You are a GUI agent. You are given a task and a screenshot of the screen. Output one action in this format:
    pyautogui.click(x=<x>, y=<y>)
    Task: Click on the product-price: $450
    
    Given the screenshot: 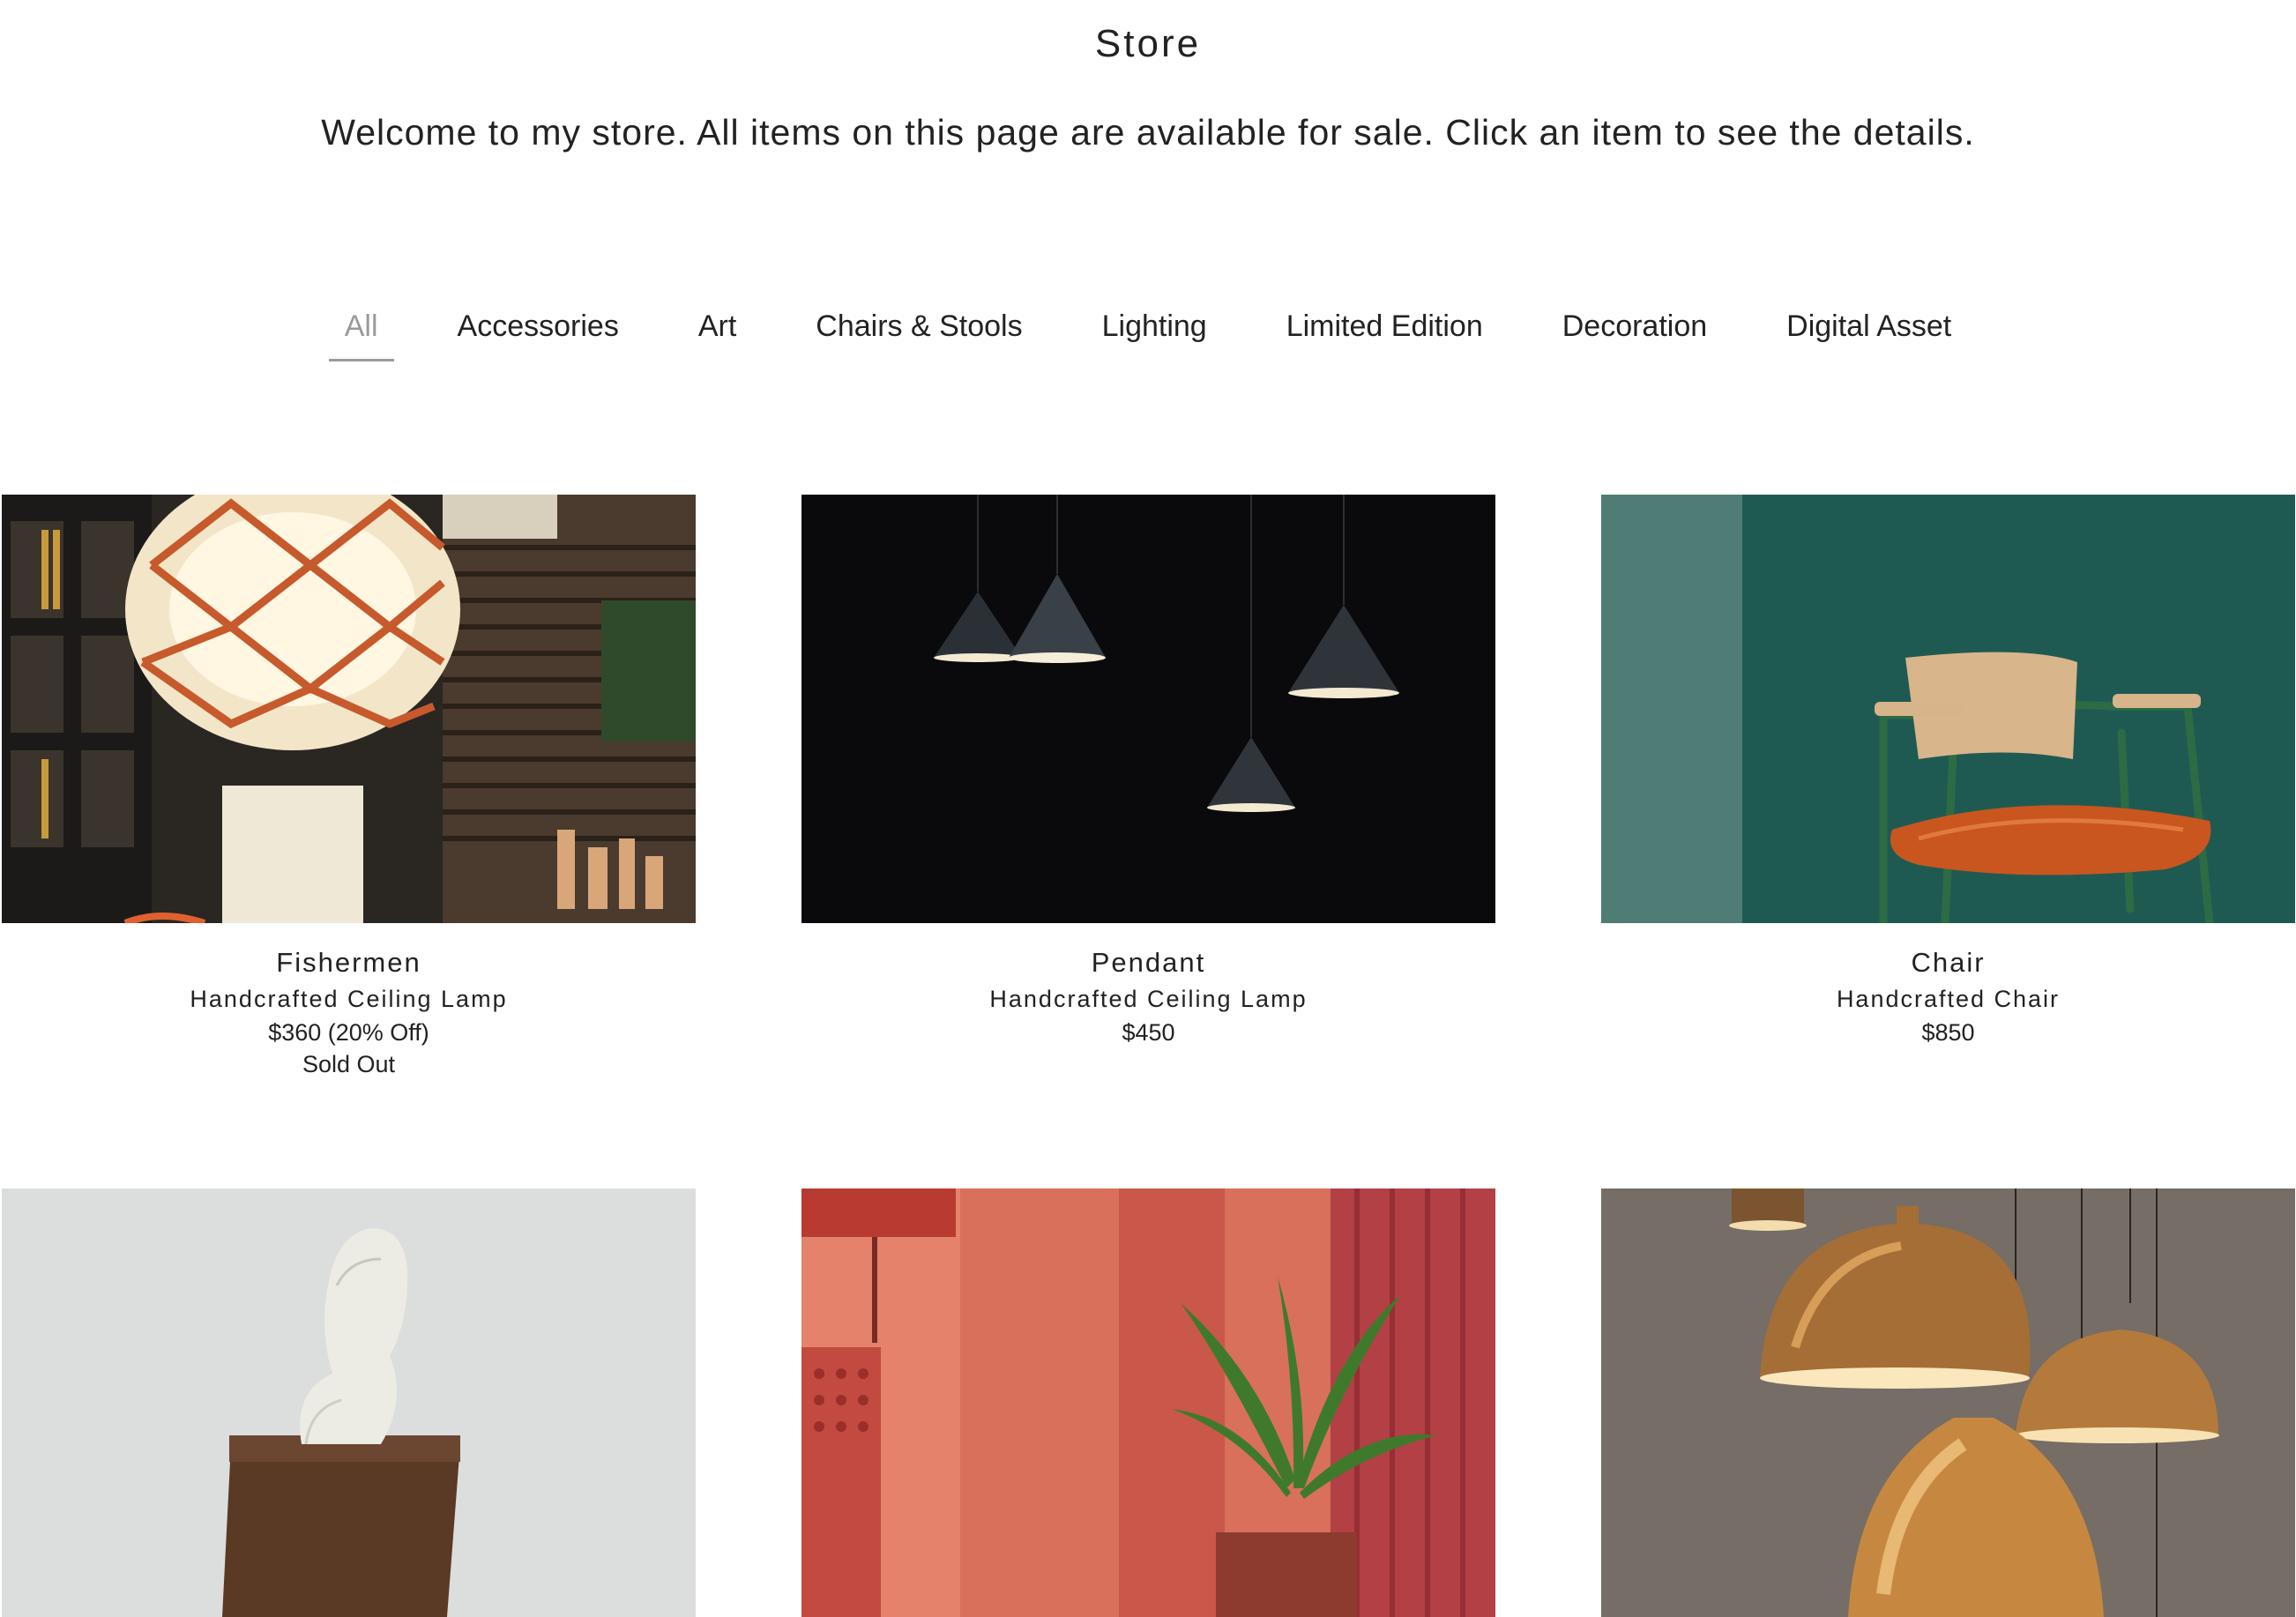 What is the action you would take?
    pyautogui.click(x=1148, y=1032)
    